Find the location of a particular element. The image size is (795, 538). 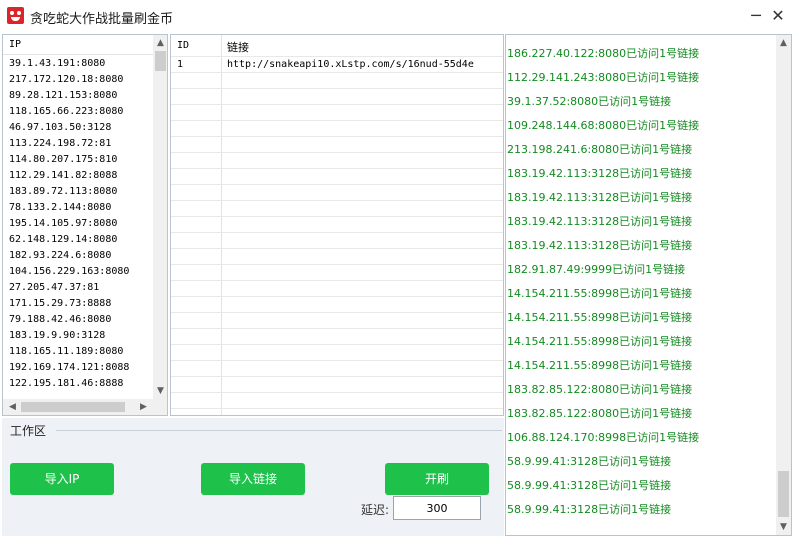

ip-list-item: 192.169.174.121:8088 is located at coordinates (78, 368).